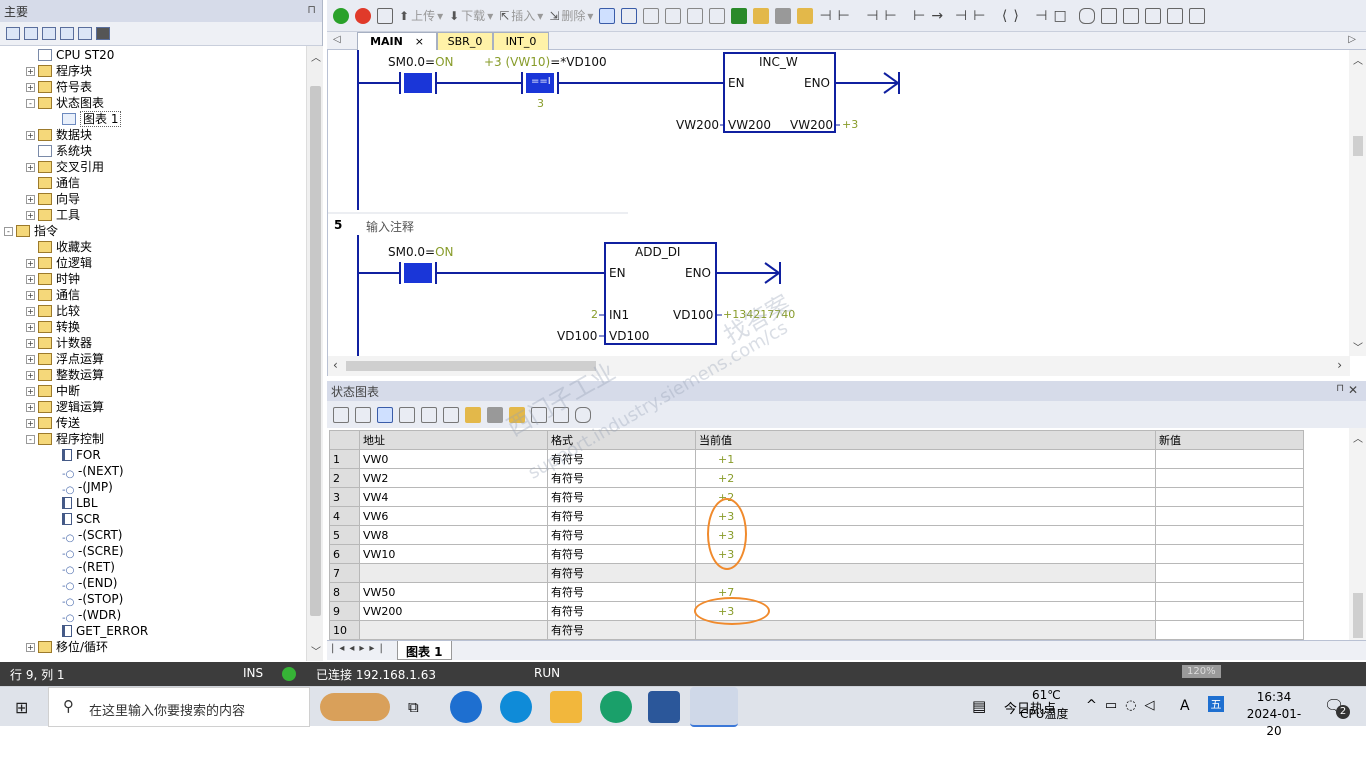  Describe the element at coordinates (53, 183) in the screenshot. I see `tree-item: 通信` at that location.